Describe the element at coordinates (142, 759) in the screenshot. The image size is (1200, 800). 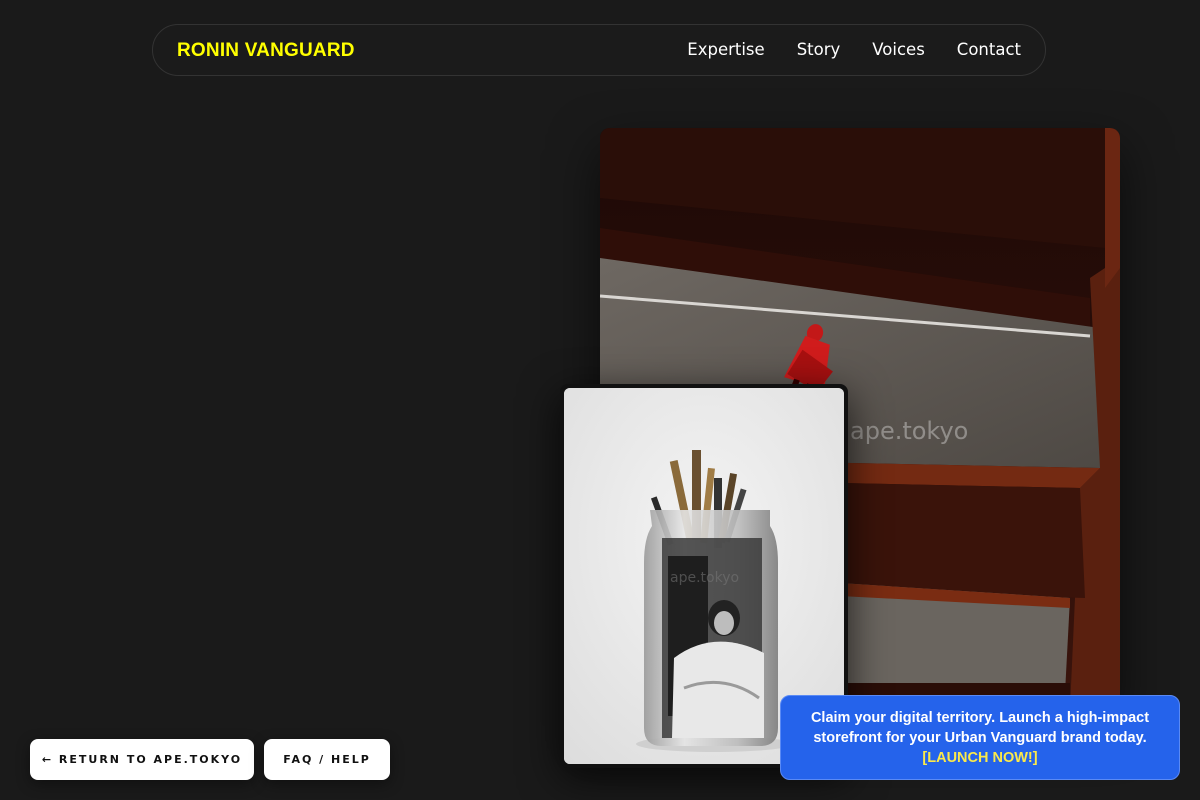
I see `return-to-ape-tokyo-button: ← RETURN TO APE.TOKYO` at that location.